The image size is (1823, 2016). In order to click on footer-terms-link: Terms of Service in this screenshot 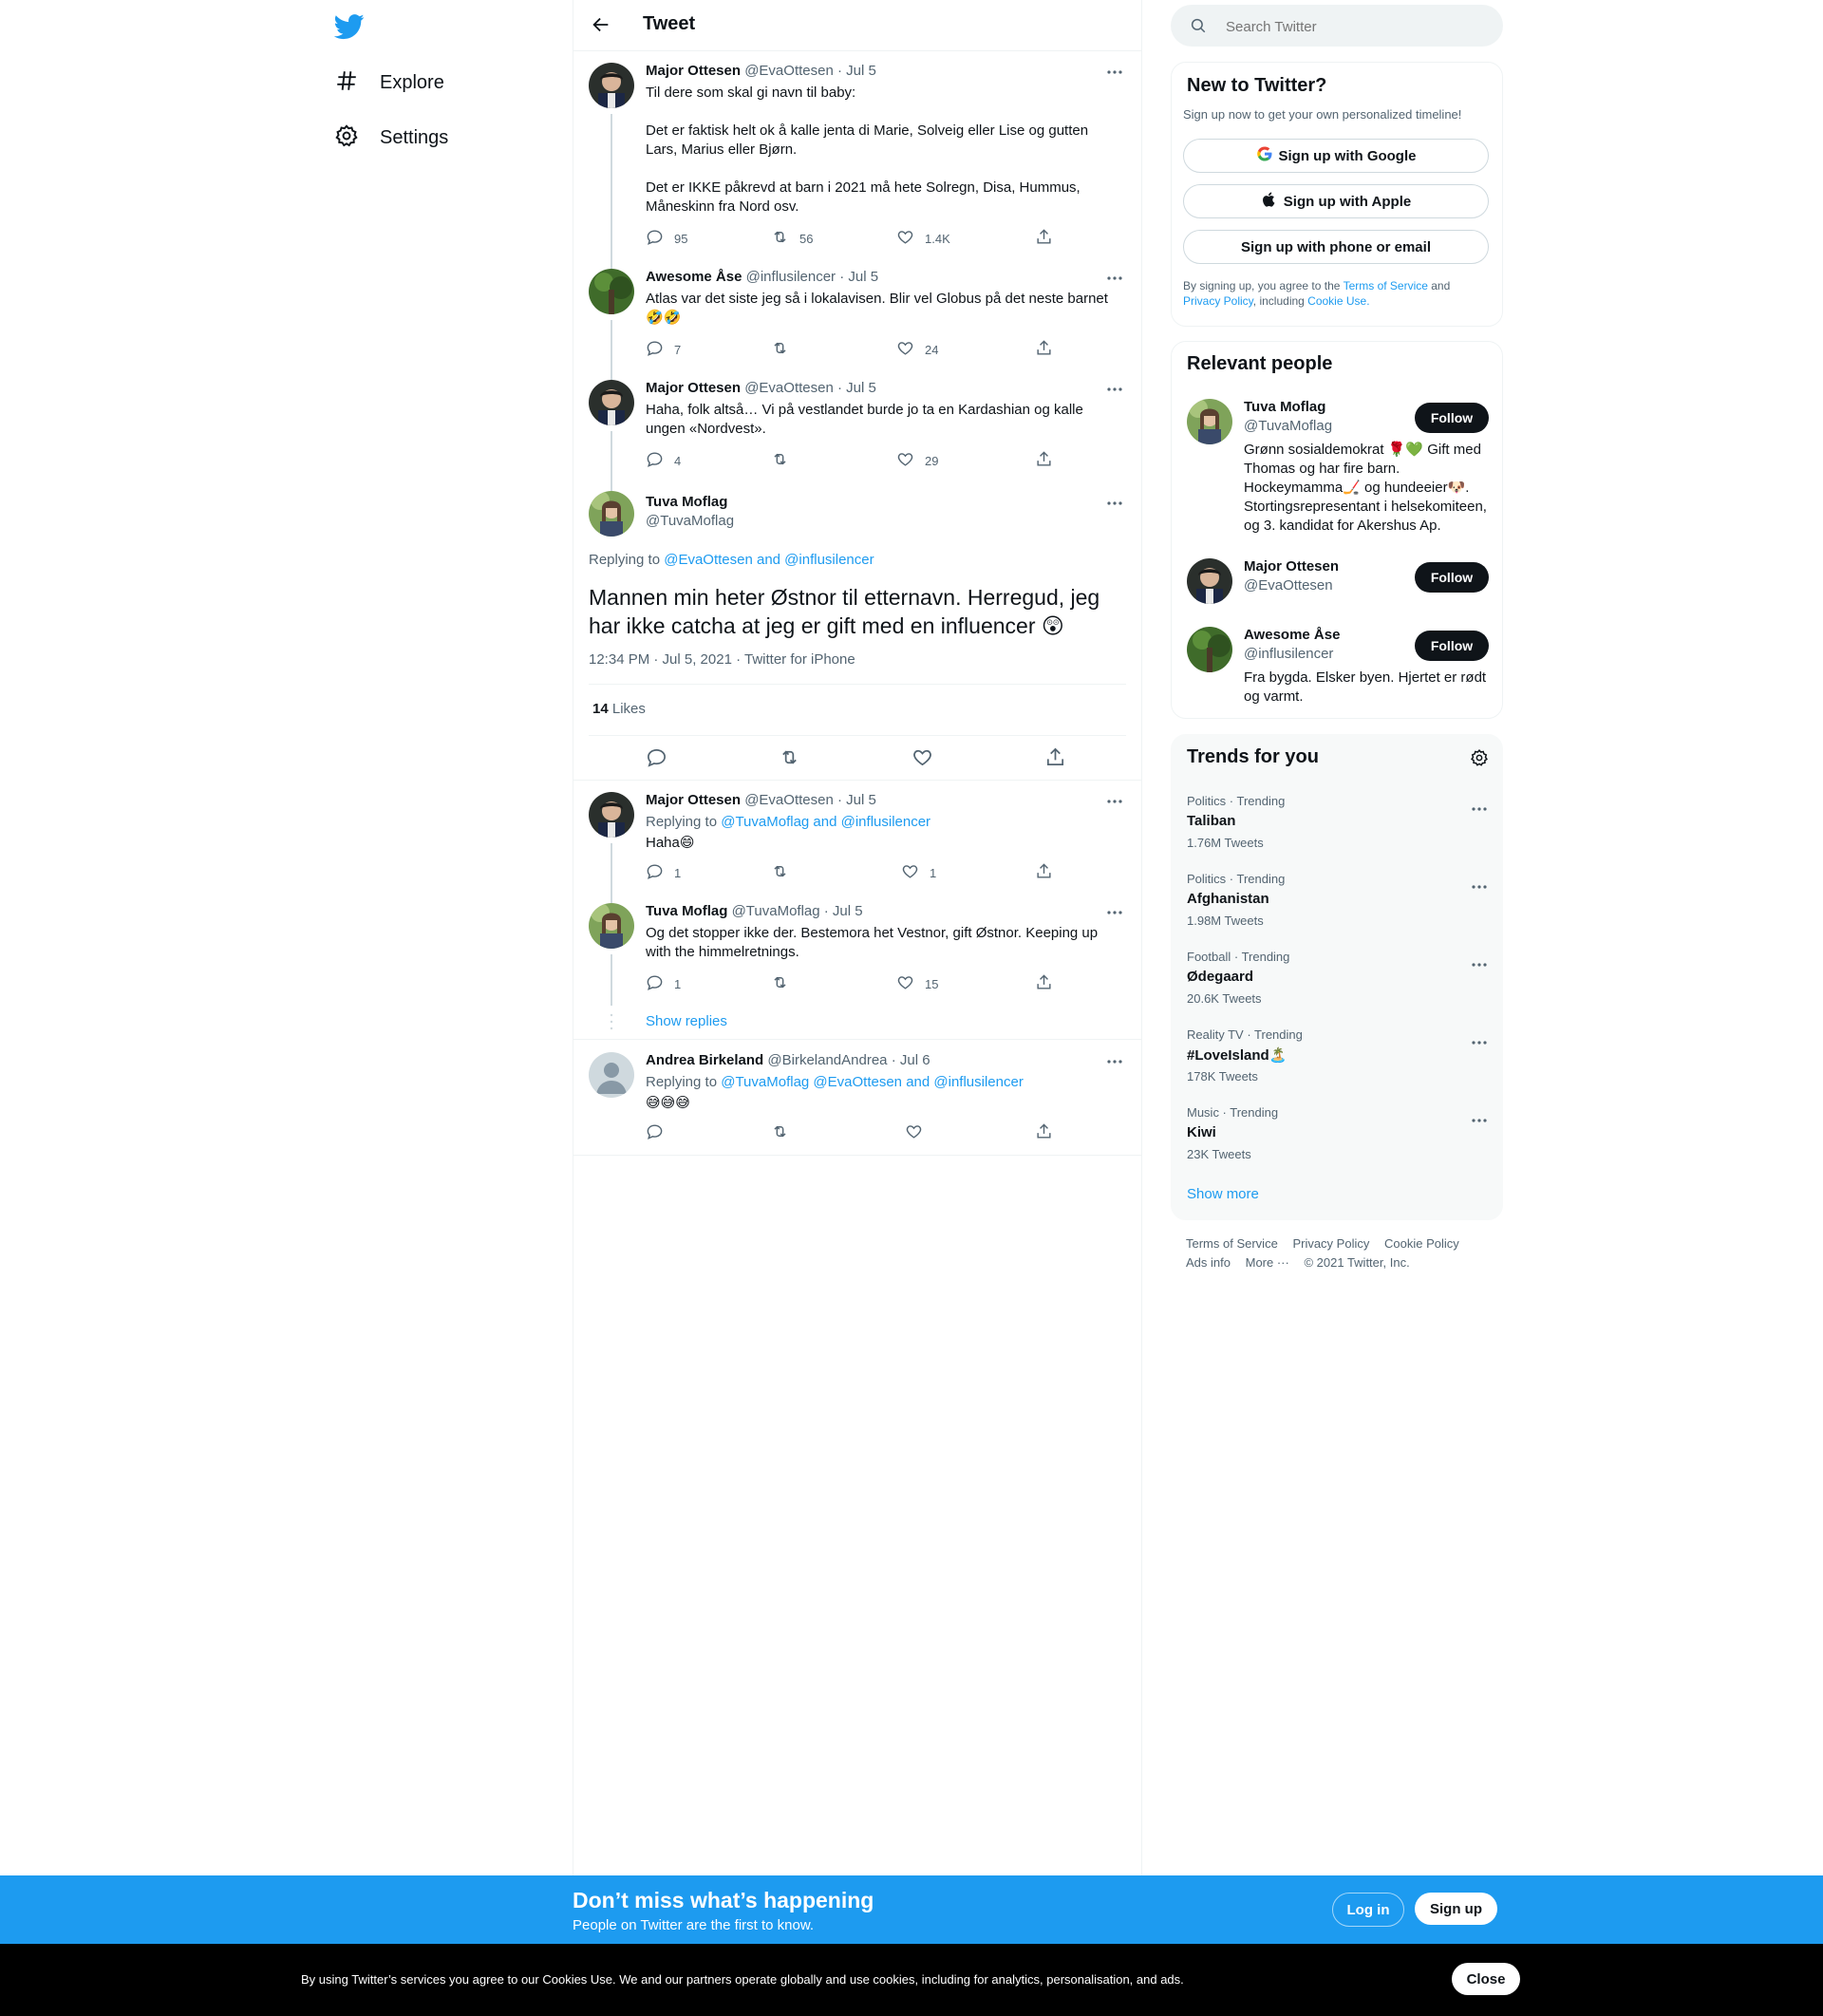, I will do `click(1232, 1243)`.